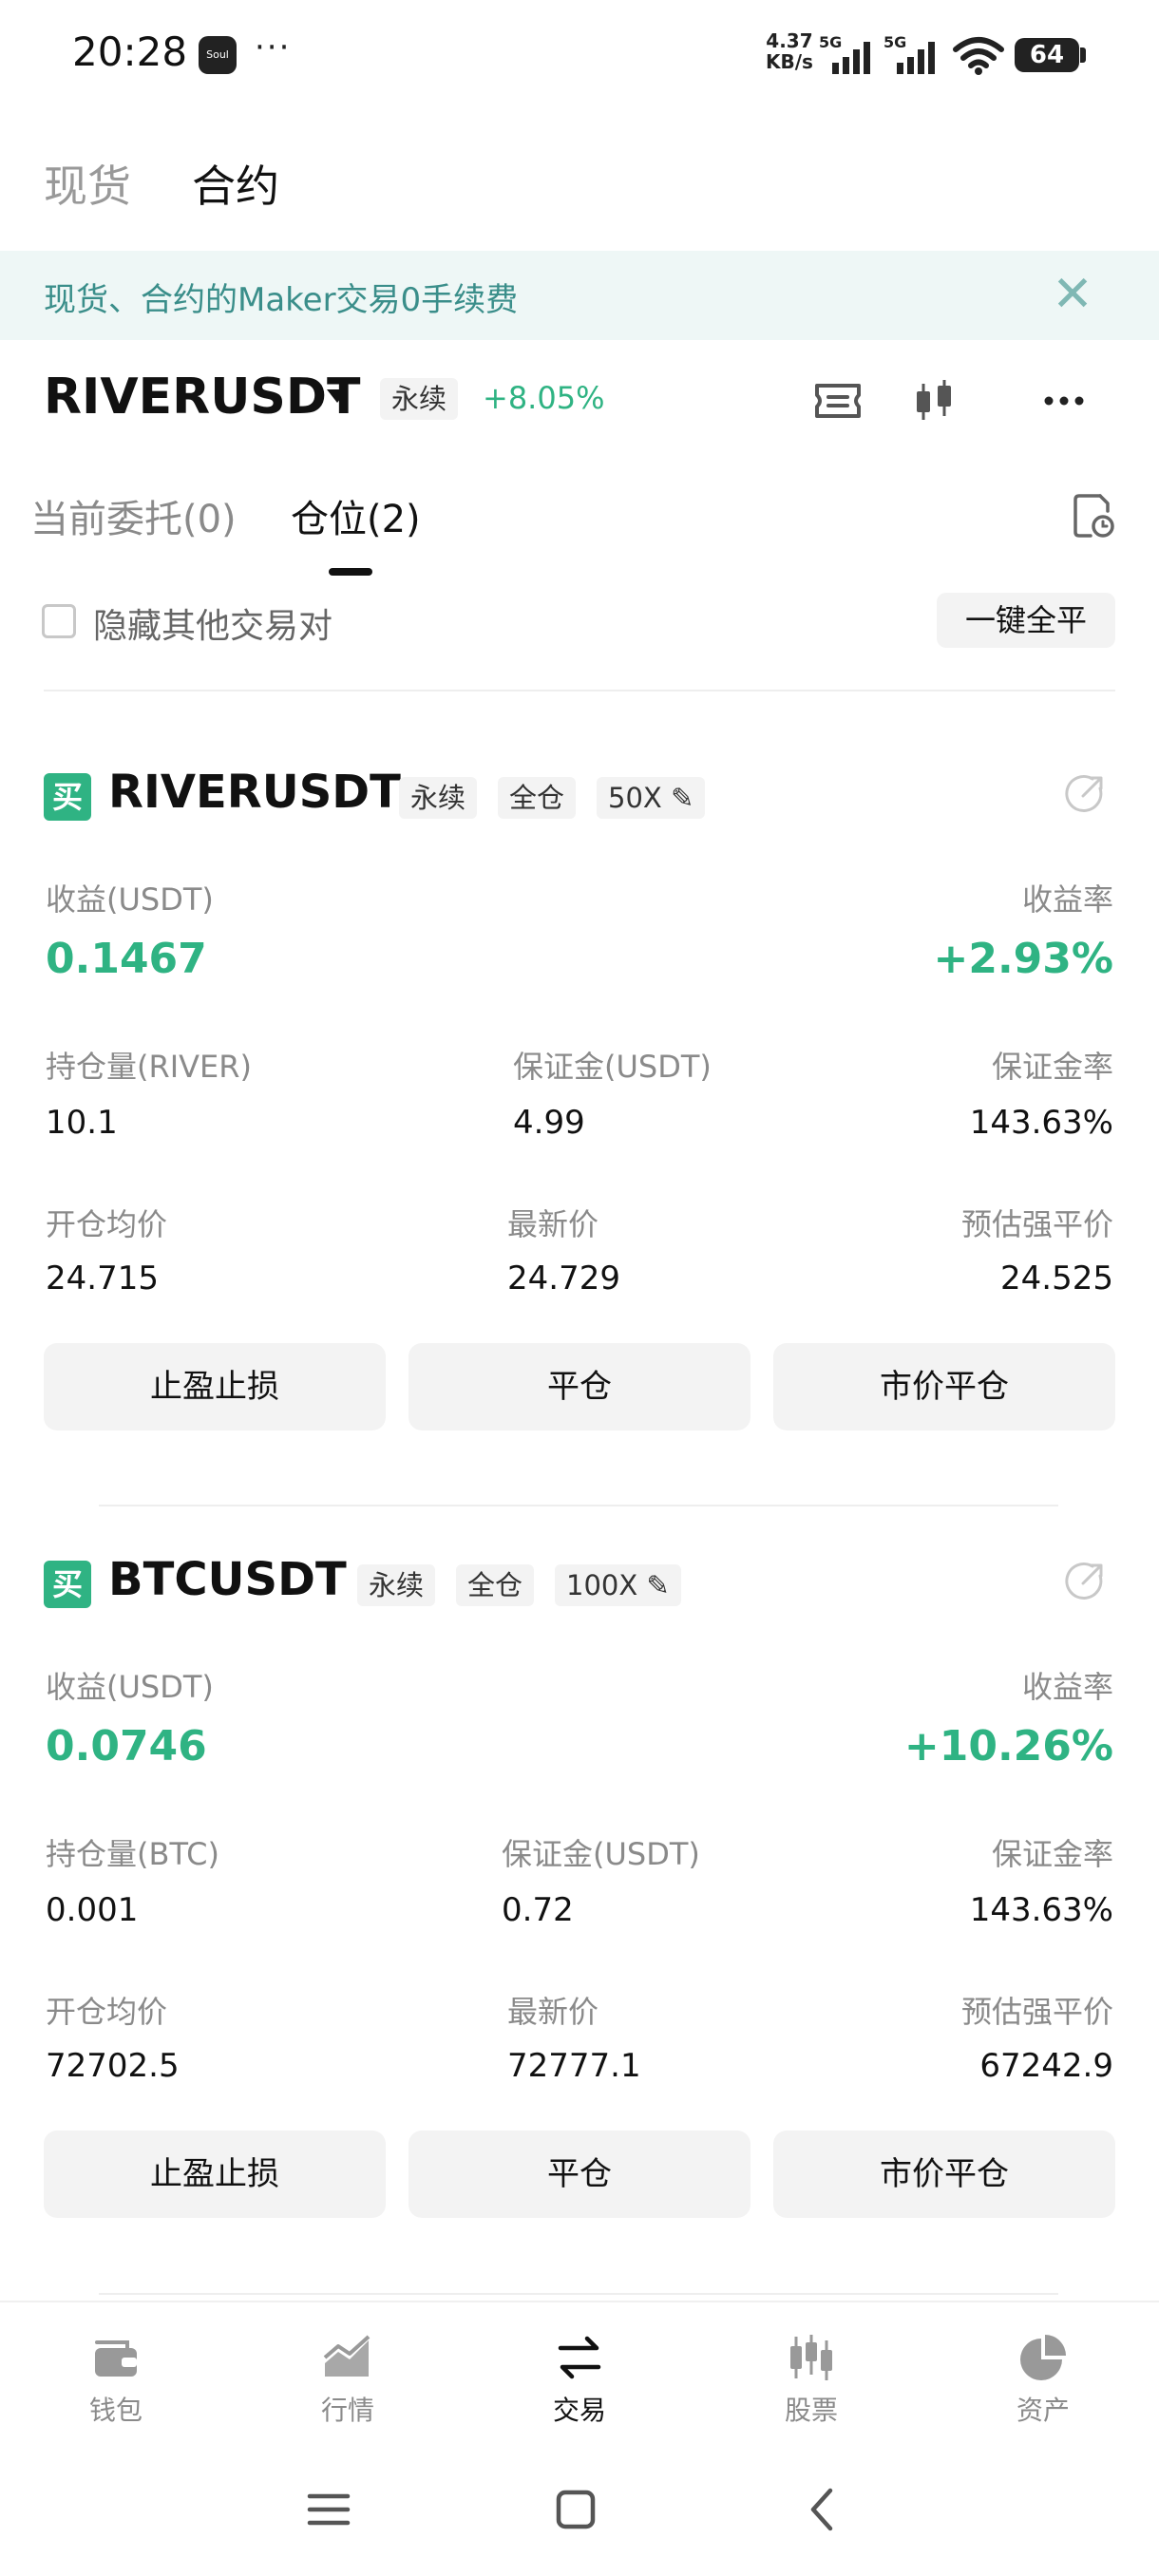 Image resolution: width=1159 pixels, height=2576 pixels. I want to click on network-speed: 4.37 KB/s, so click(789, 51).